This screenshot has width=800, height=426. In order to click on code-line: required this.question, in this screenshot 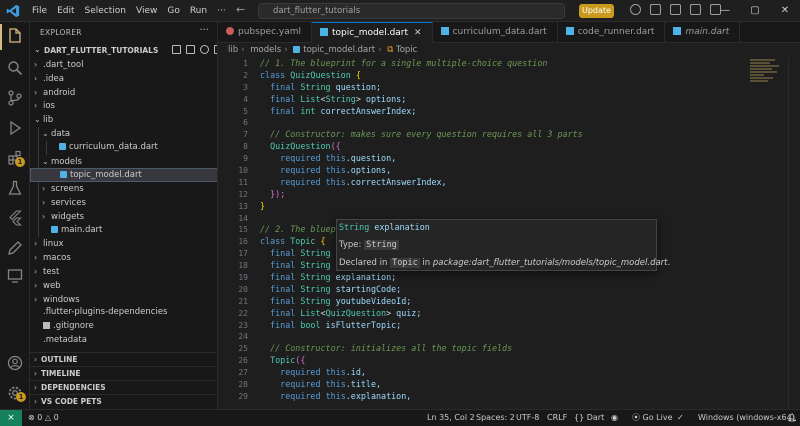, I will do `click(421, 159)`.